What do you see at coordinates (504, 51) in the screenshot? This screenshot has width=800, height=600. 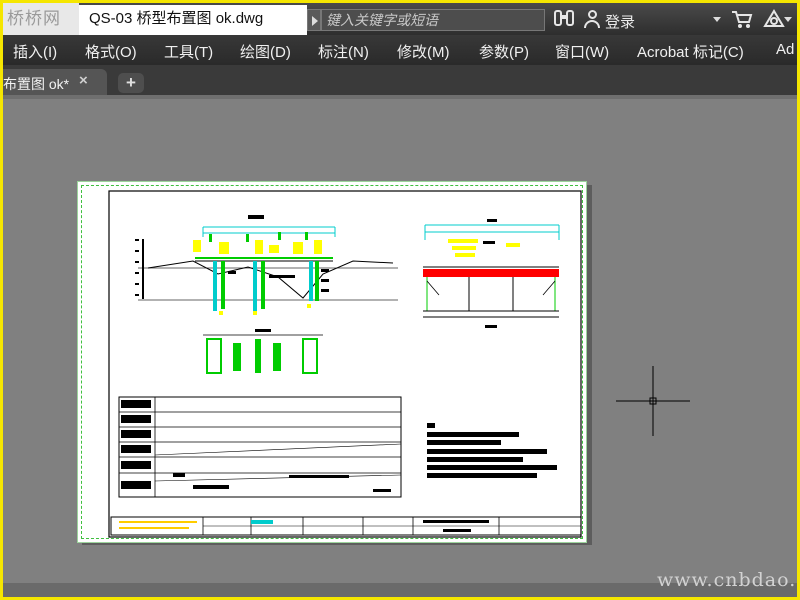 I see `menu-parametric: 参数(P)` at bounding box center [504, 51].